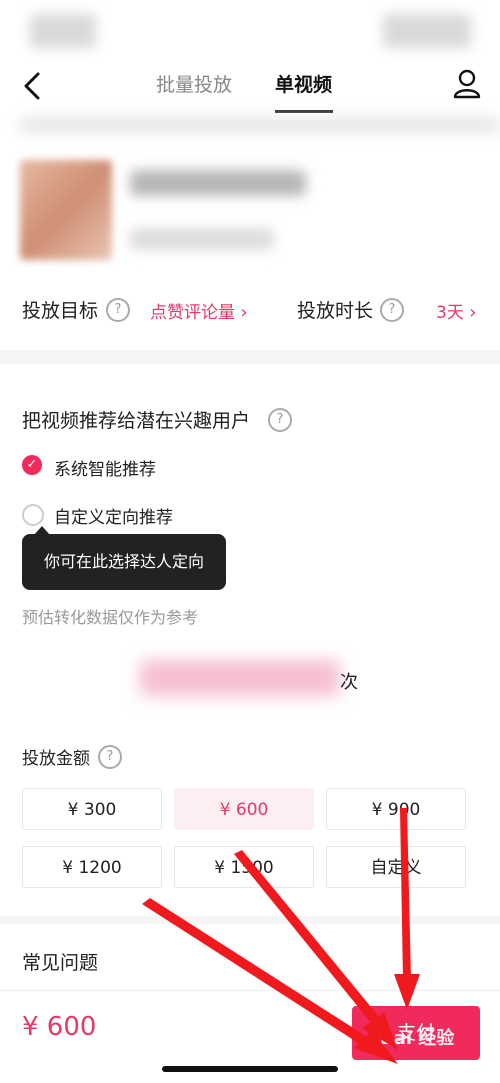 The image size is (500, 1083). Describe the element at coordinates (60, 311) in the screenshot. I see `goal-label: 投放目标` at that location.